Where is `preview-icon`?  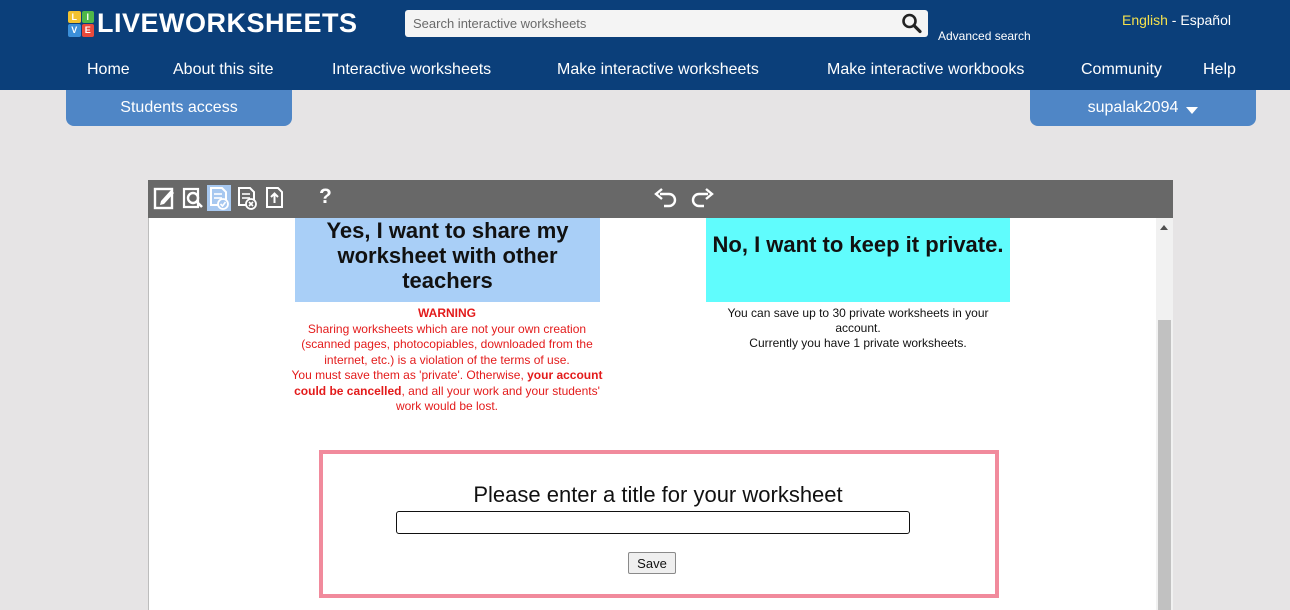
preview-icon is located at coordinates (193, 198).